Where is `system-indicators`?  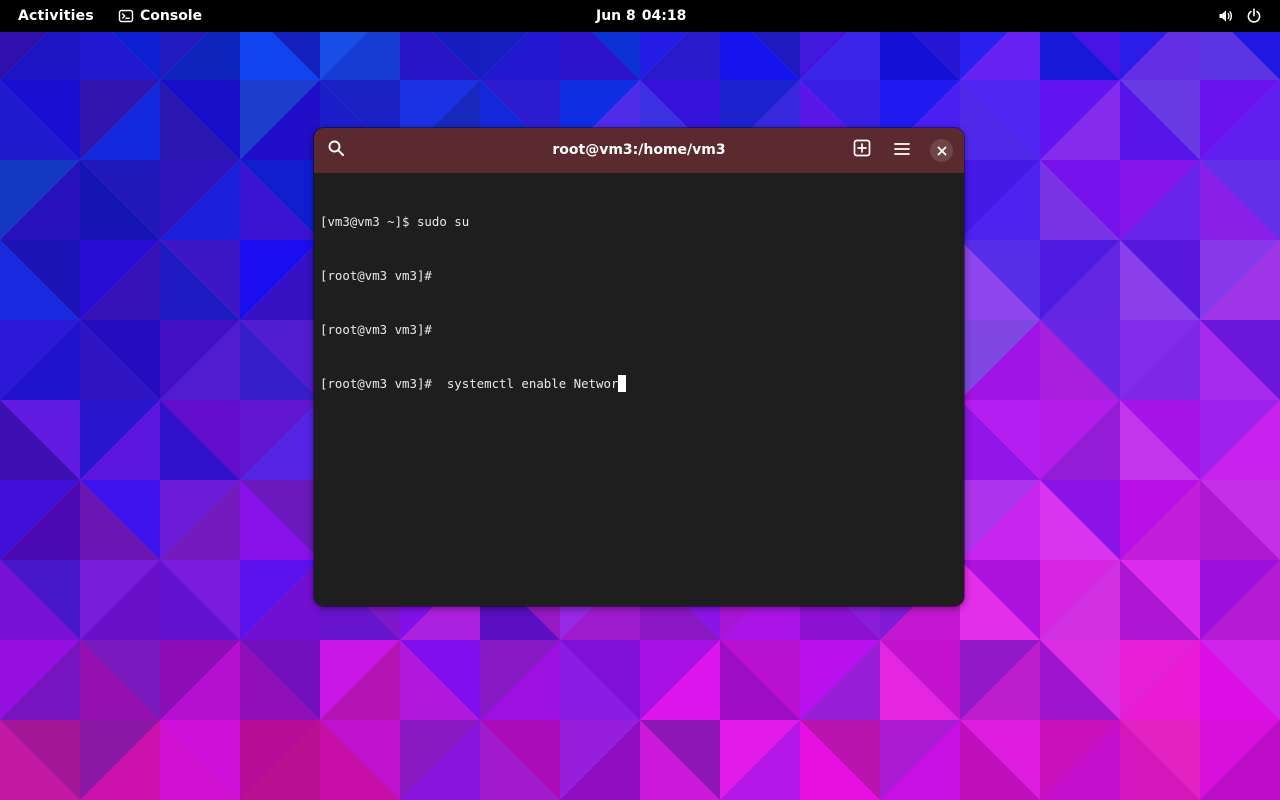 system-indicators is located at coordinates (1240, 16).